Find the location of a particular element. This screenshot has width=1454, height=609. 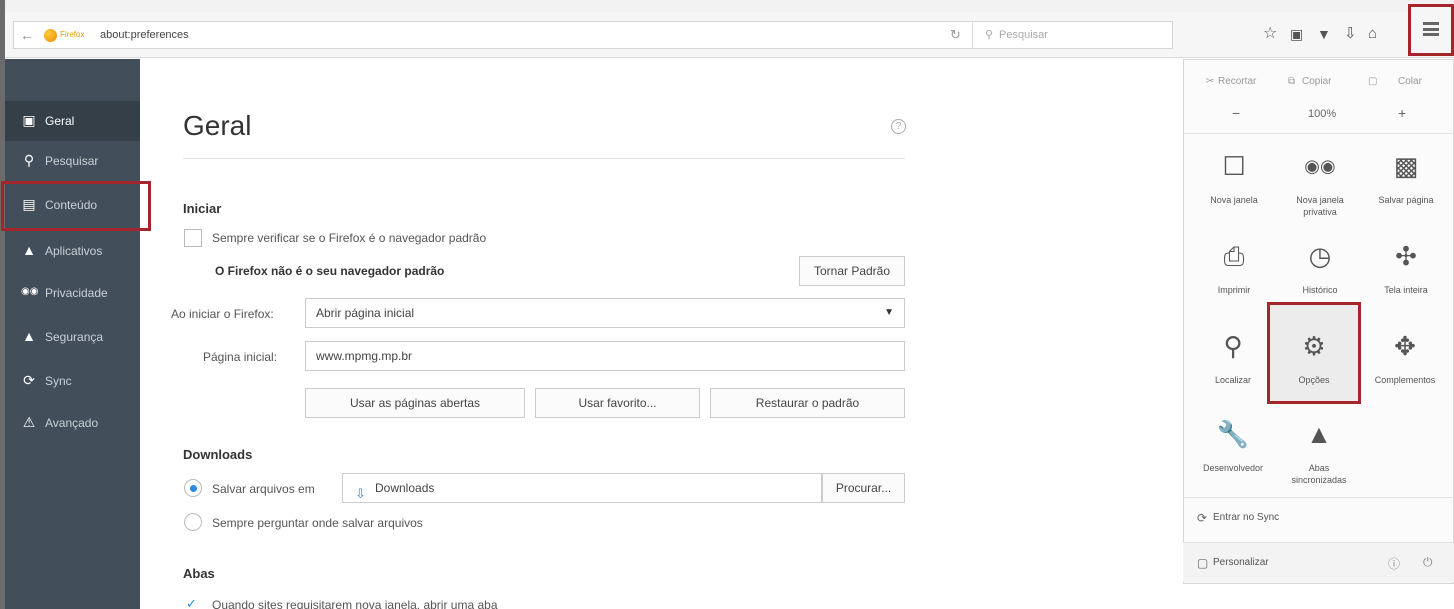

help-icon: ⓘ is located at coordinates (1394, 563).